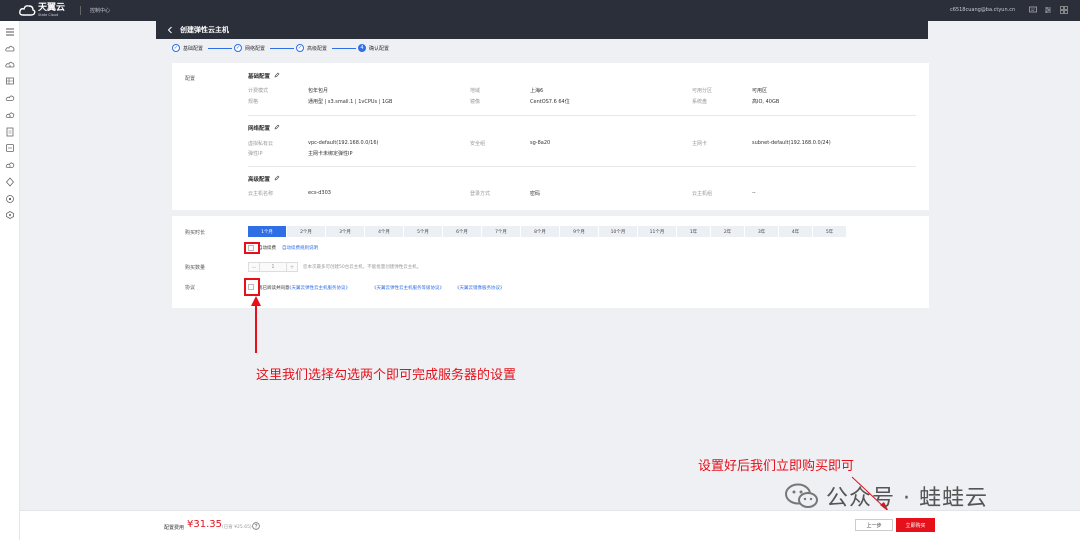  What do you see at coordinates (100, 10) in the screenshot?
I see `console-link: 控制中心` at bounding box center [100, 10].